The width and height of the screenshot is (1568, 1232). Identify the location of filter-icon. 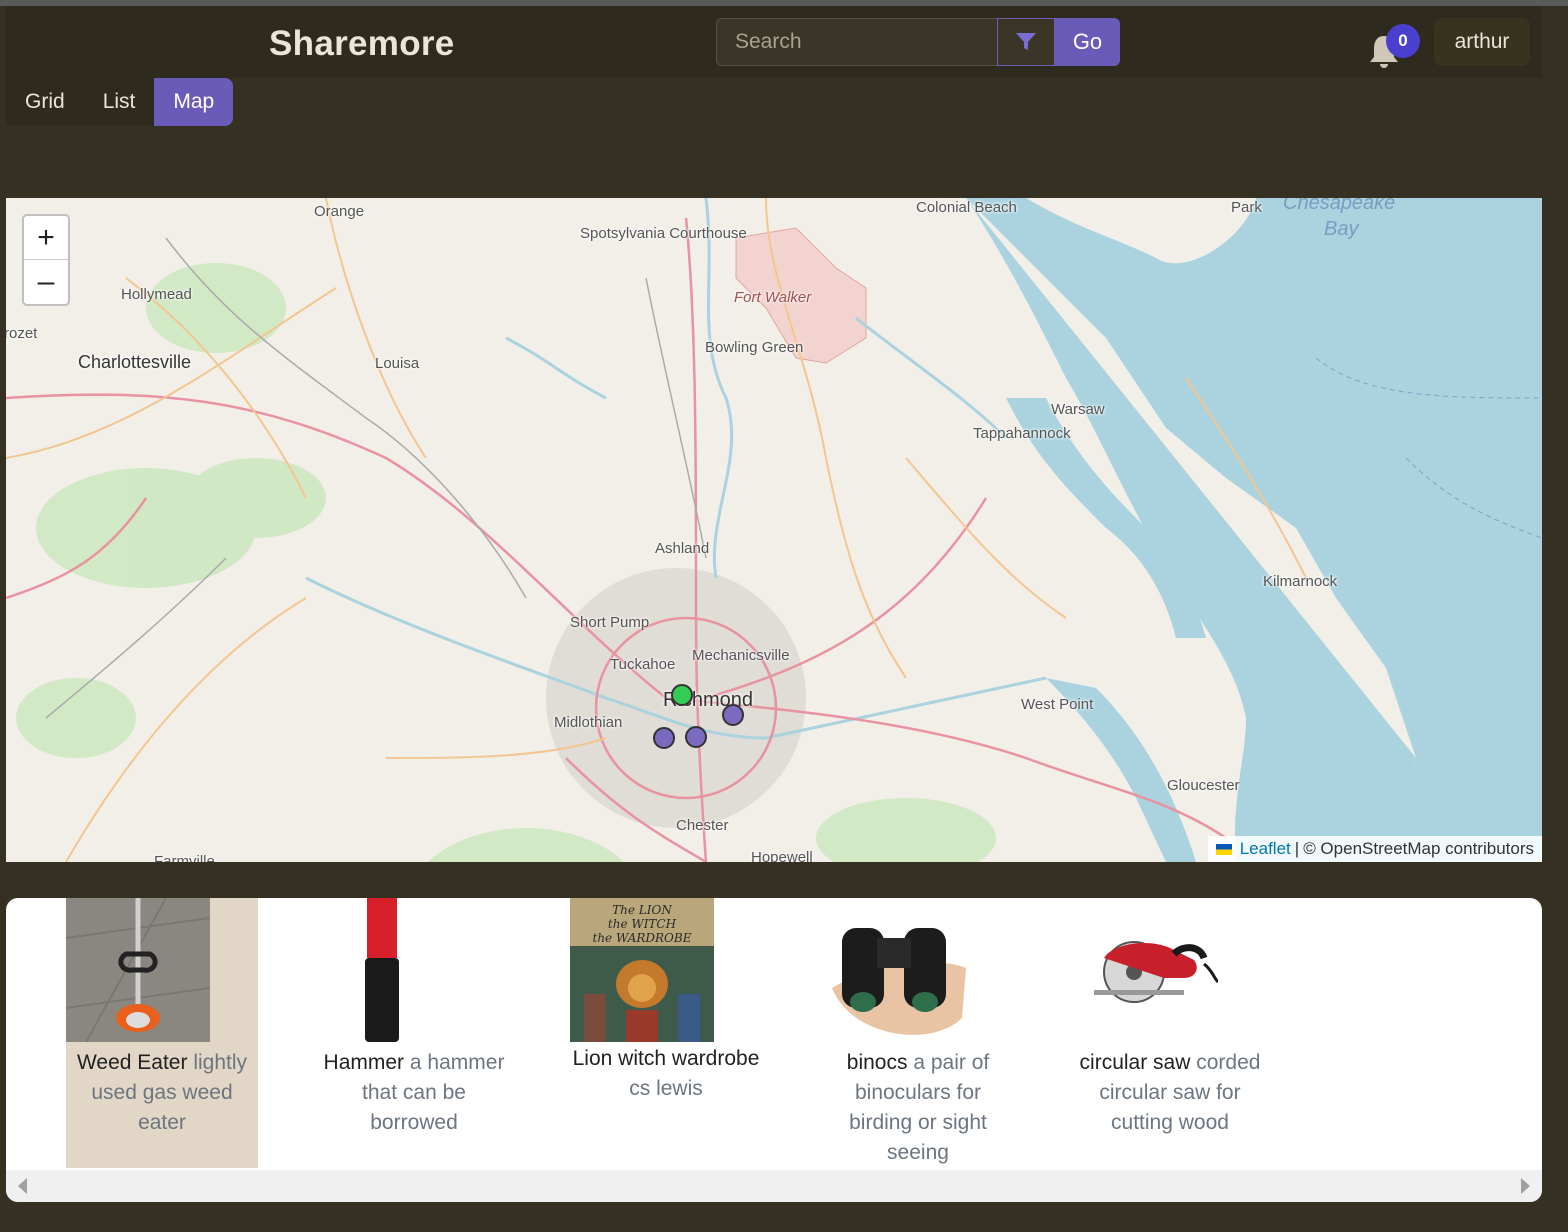
(1026, 41).